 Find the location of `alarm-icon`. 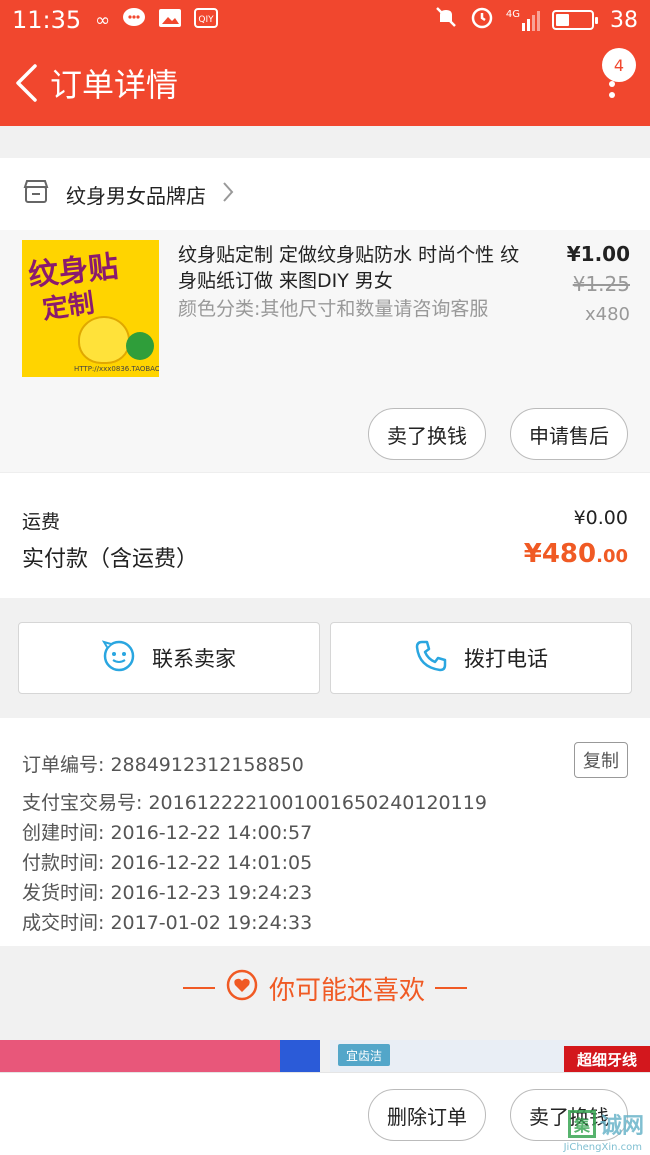

alarm-icon is located at coordinates (482, 20).